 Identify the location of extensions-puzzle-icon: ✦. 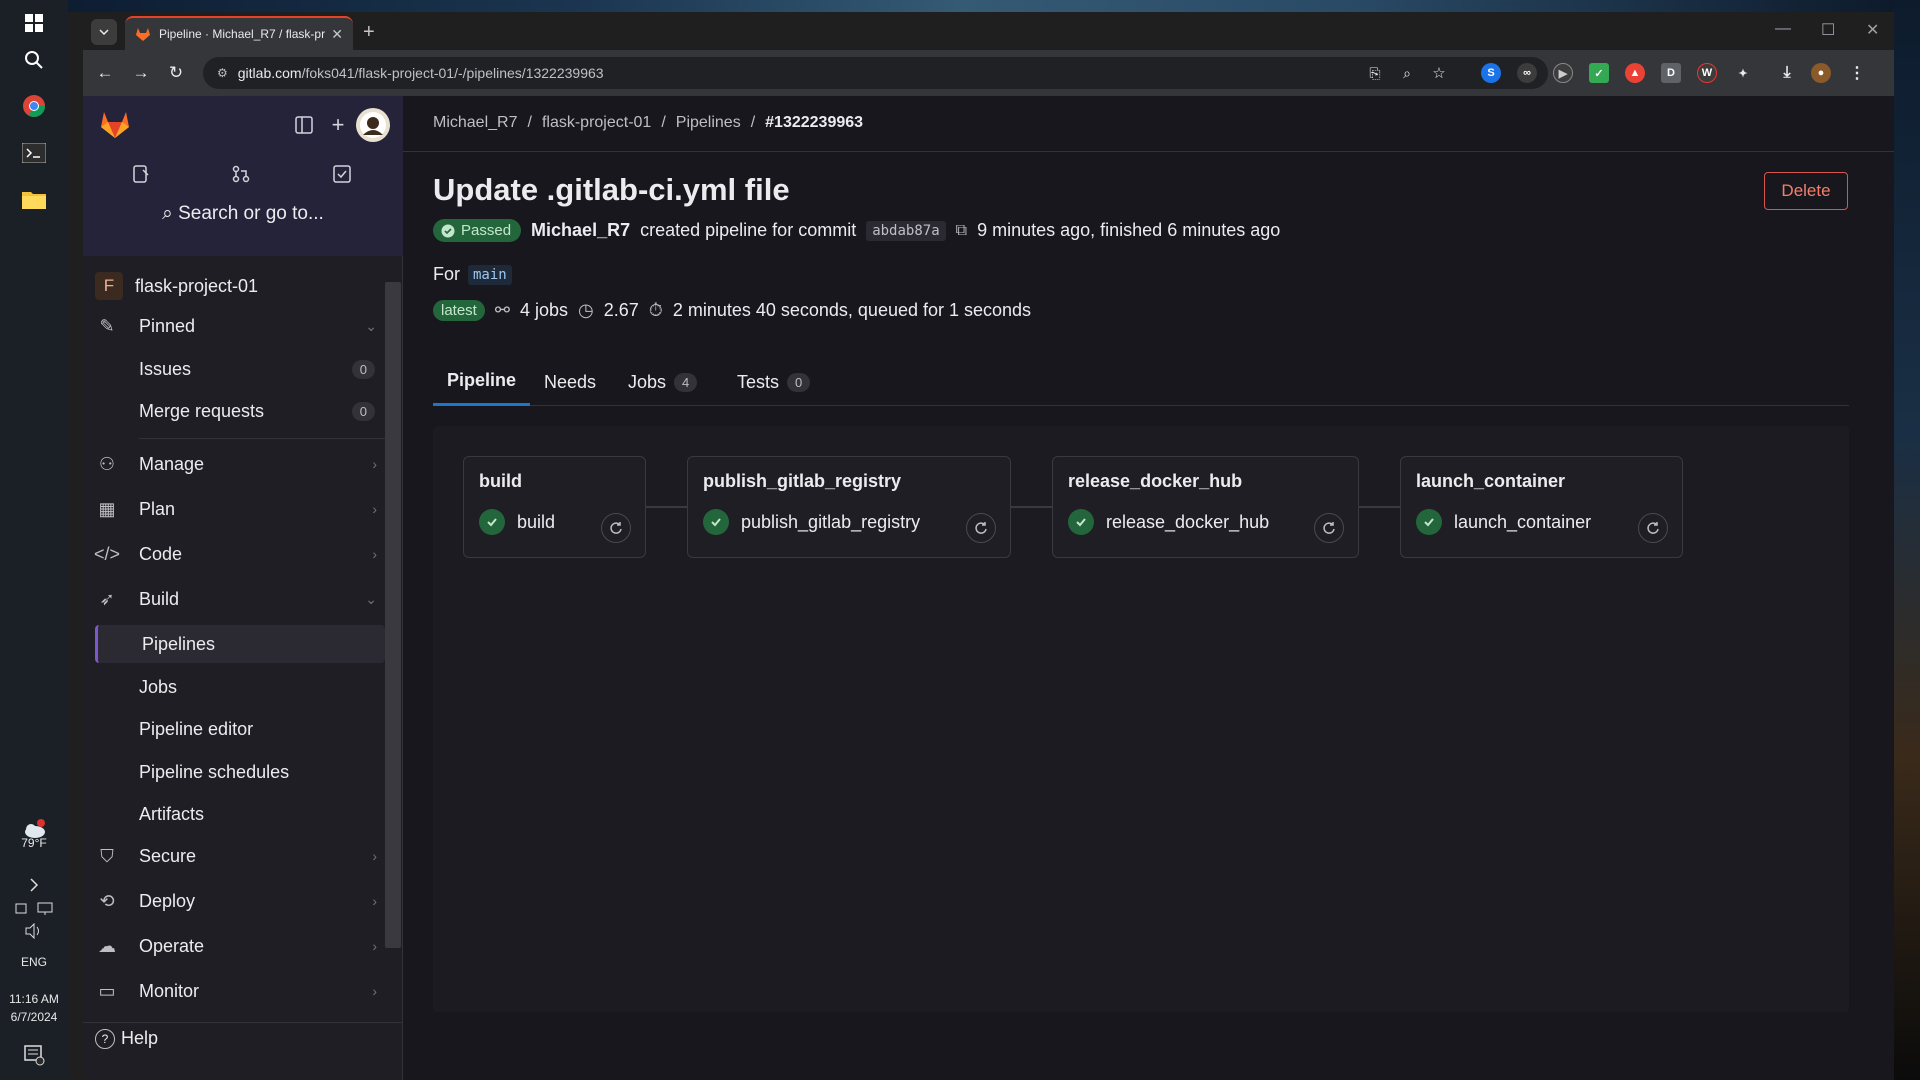
(1743, 73).